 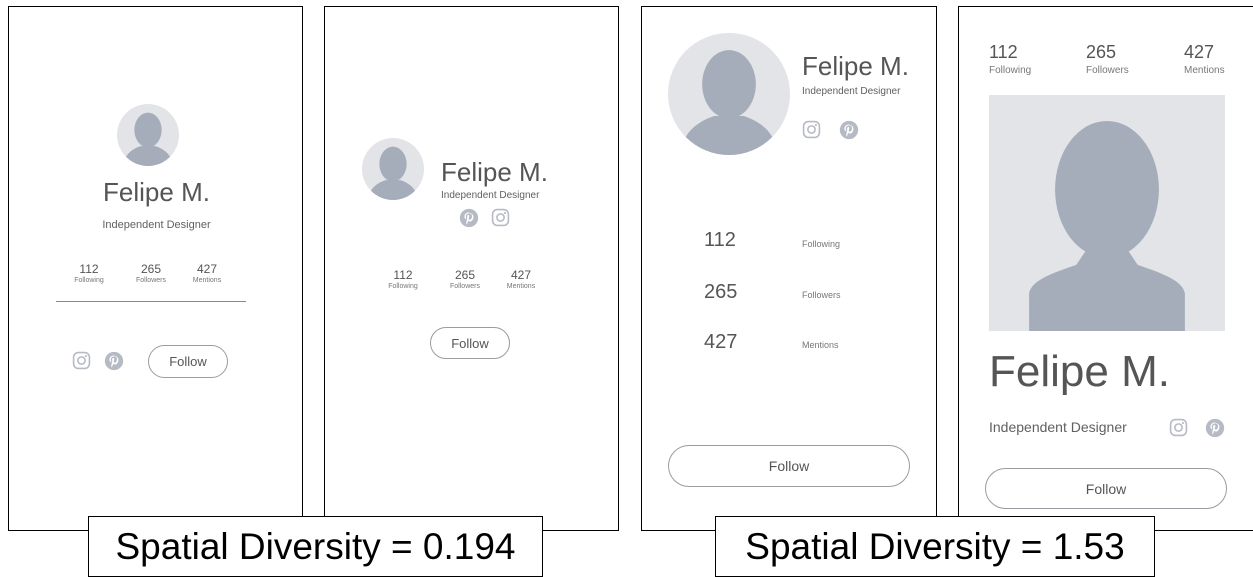 What do you see at coordinates (151, 301) in the screenshot?
I see `stats-divider` at bounding box center [151, 301].